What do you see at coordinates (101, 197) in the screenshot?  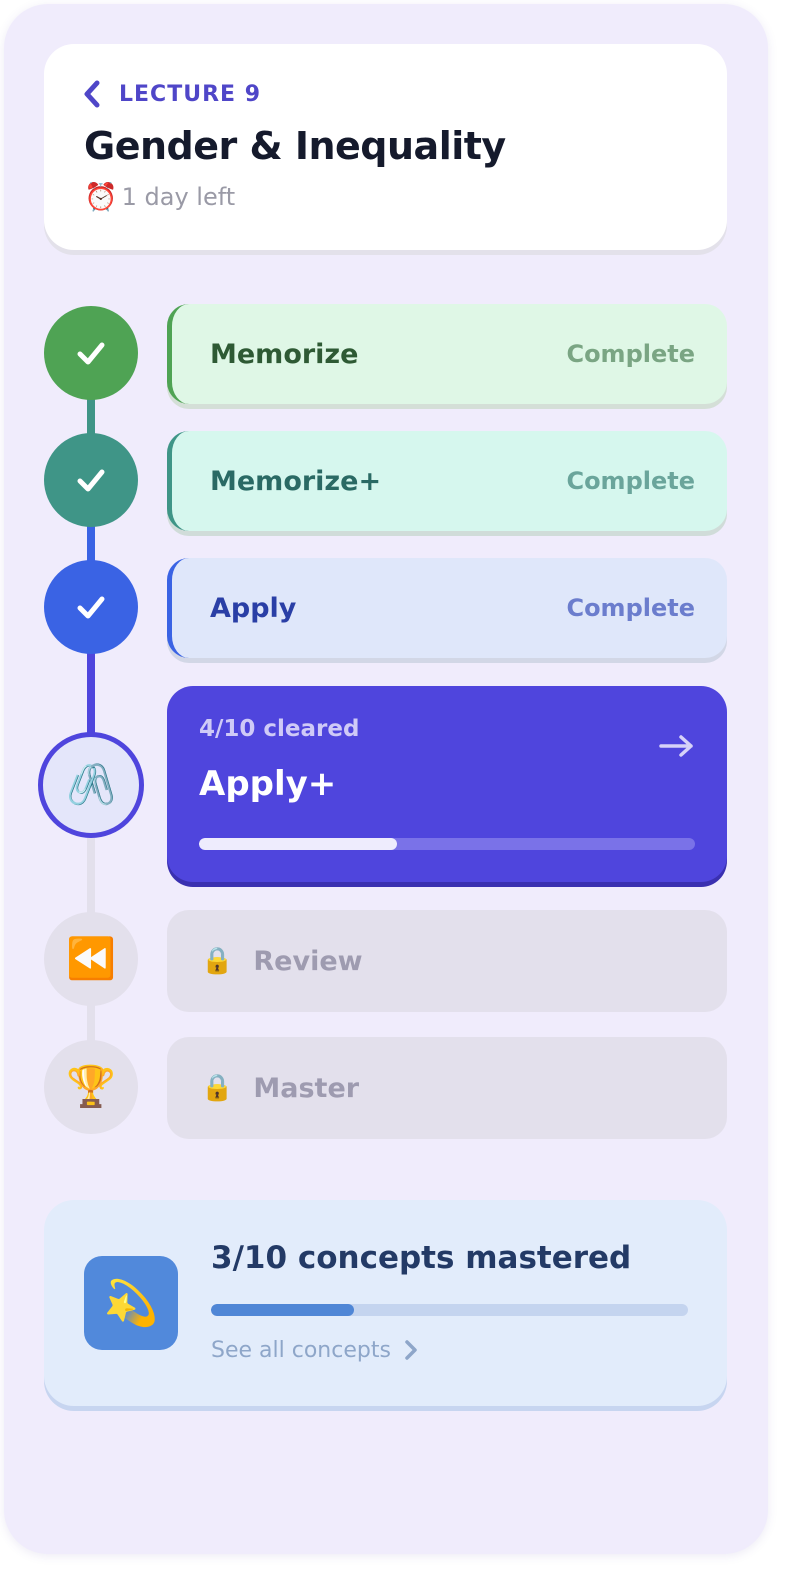 I see `alarm-clock-icon: ⏰` at bounding box center [101, 197].